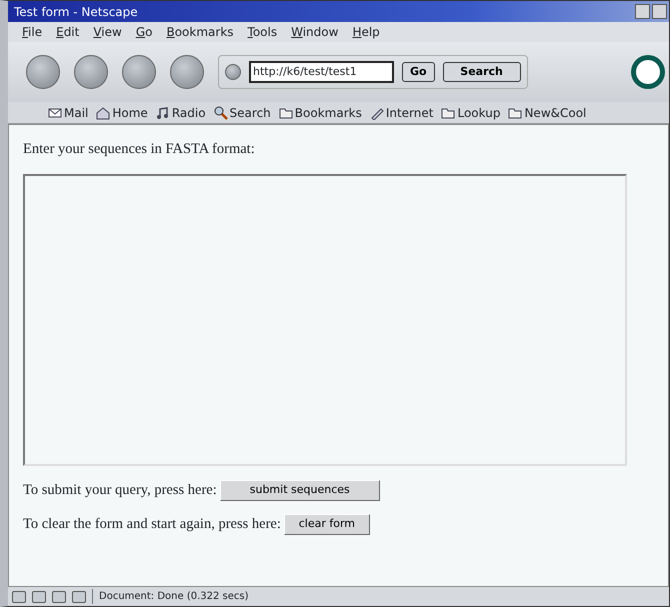 Image resolution: width=670 pixels, height=607 pixels. Describe the element at coordinates (377, 113) in the screenshot. I see `link-icon` at that location.